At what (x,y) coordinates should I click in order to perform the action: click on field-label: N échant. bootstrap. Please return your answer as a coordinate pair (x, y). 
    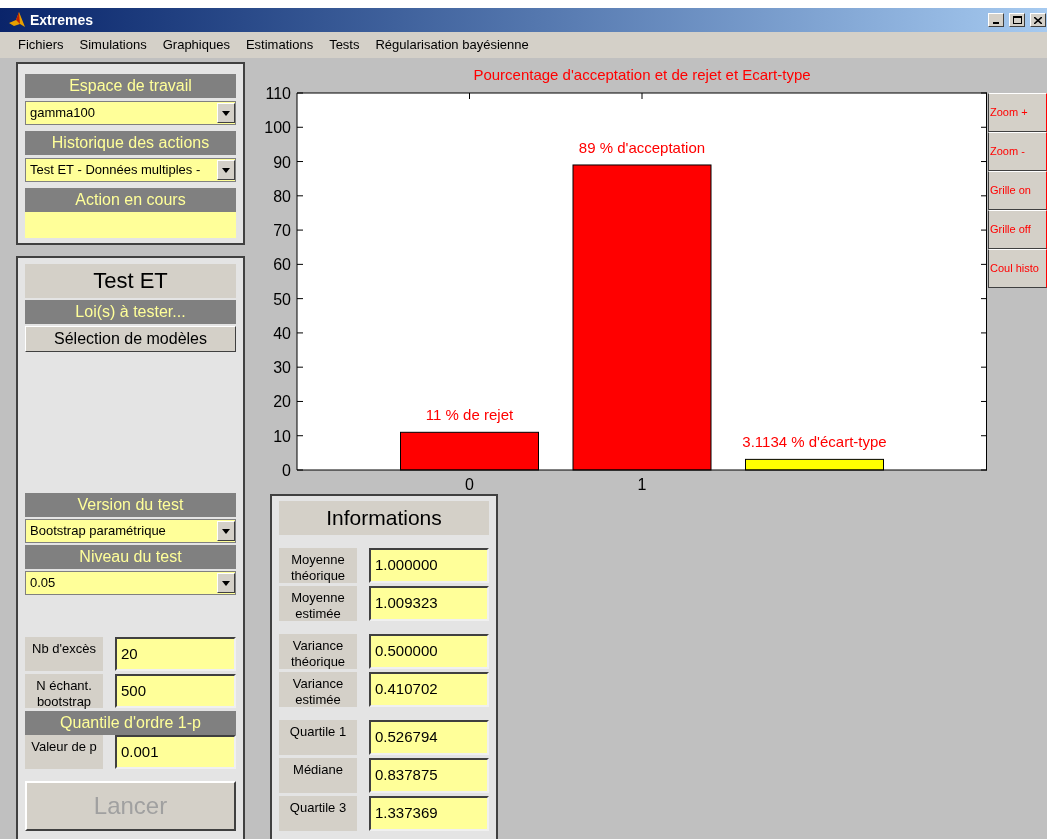
    Looking at the image, I should click on (64, 691).